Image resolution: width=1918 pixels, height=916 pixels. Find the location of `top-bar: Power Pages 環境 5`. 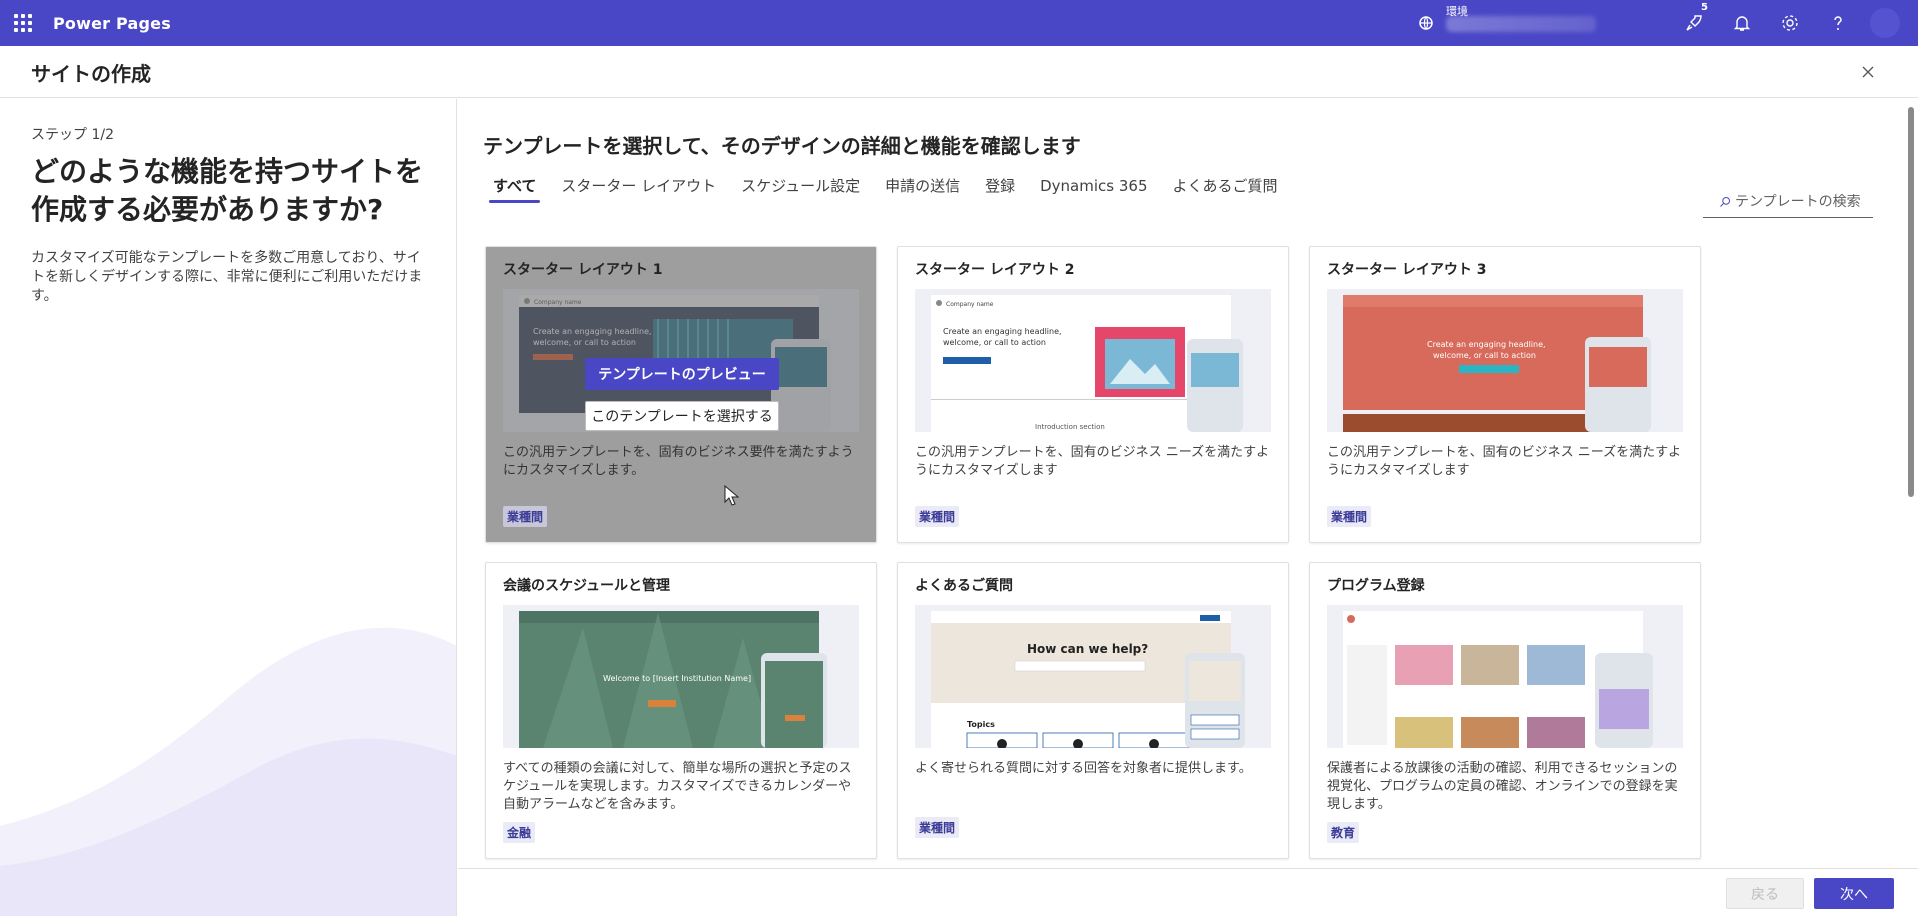

top-bar: Power Pages 環境 5 is located at coordinates (959, 23).